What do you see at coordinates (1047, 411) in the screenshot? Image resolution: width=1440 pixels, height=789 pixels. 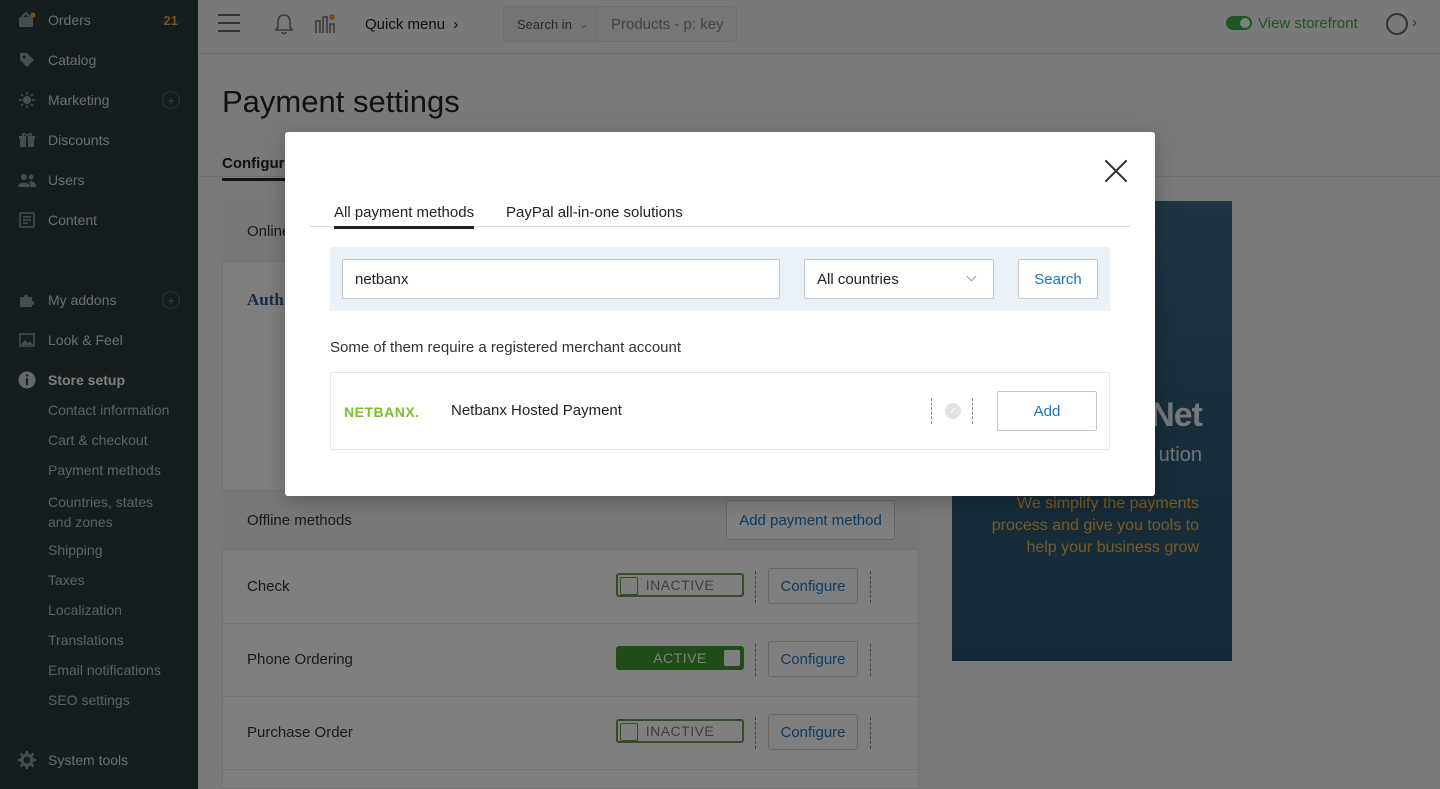 I see `add-button: Add` at bounding box center [1047, 411].